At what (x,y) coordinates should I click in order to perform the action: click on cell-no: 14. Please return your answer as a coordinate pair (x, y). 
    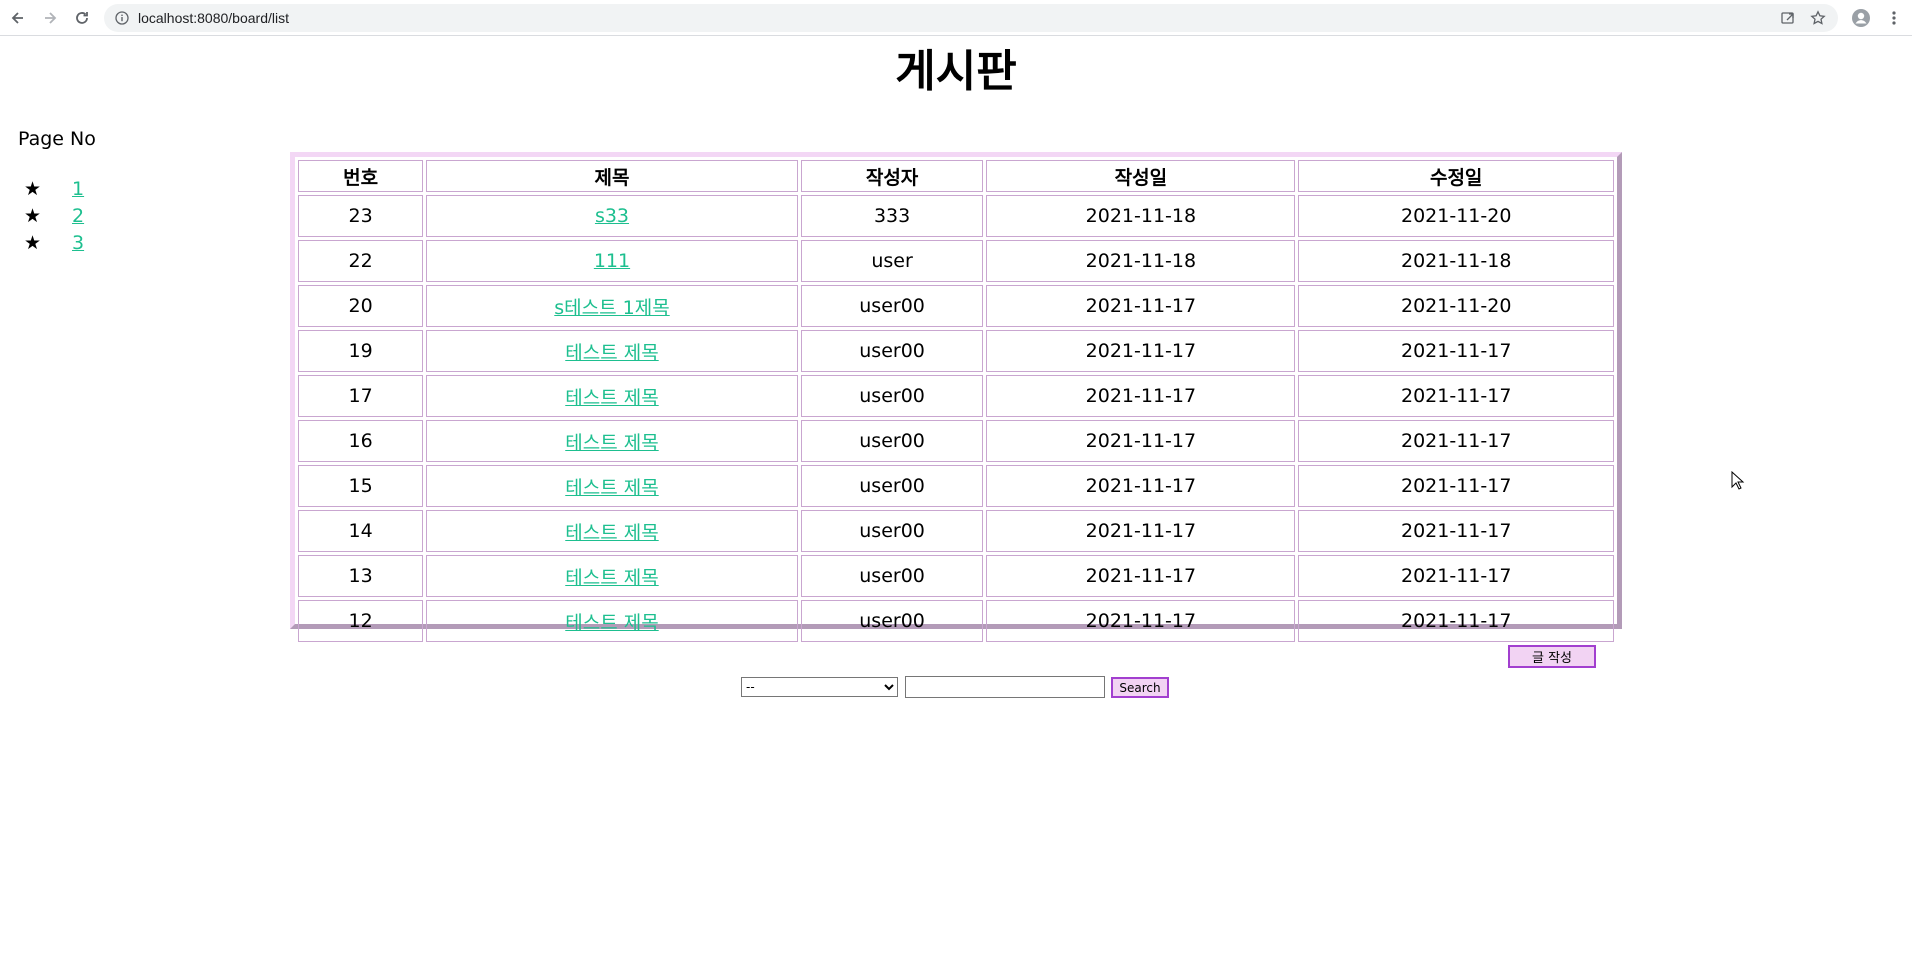
    Looking at the image, I should click on (361, 531).